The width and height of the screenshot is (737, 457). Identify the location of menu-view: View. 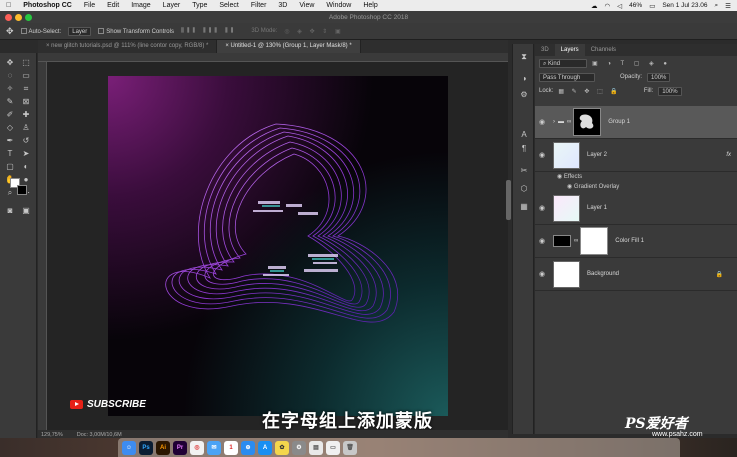
(306, 5).